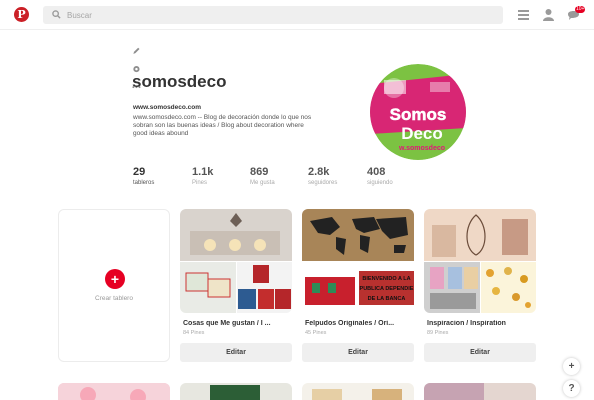  I want to click on top-bar: P 10+, so click(297, 15).